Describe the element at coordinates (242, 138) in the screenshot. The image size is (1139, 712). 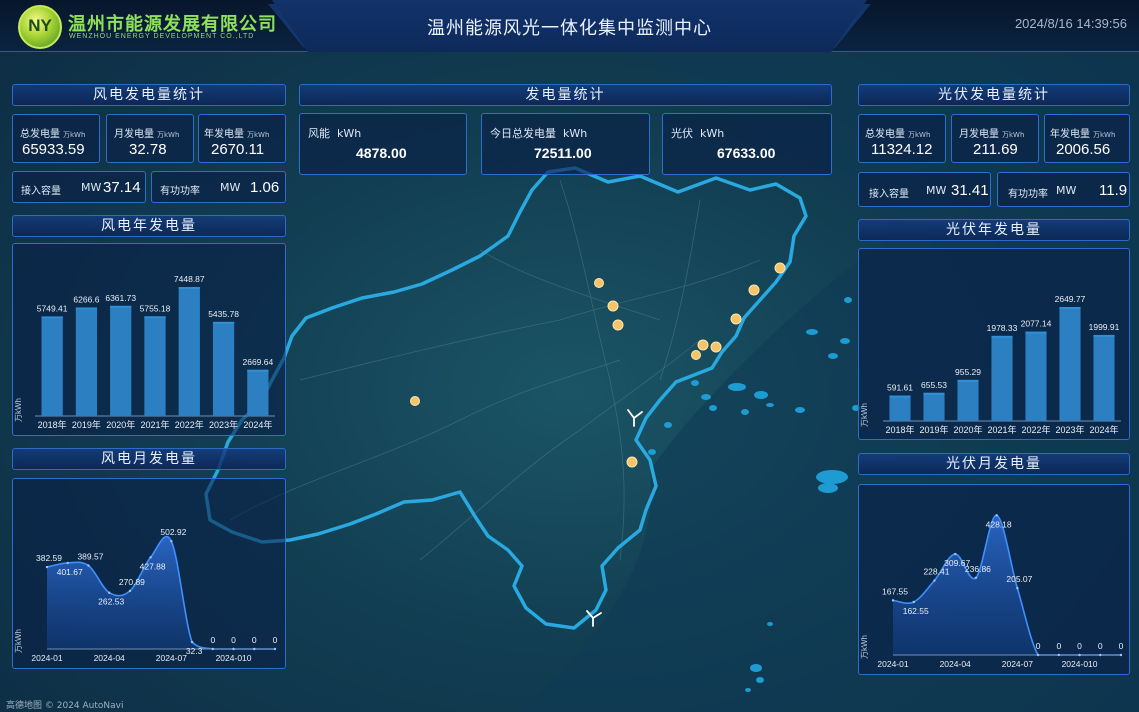
I see `wind-year-card: 年发电量 万kWh 2670.11` at that location.